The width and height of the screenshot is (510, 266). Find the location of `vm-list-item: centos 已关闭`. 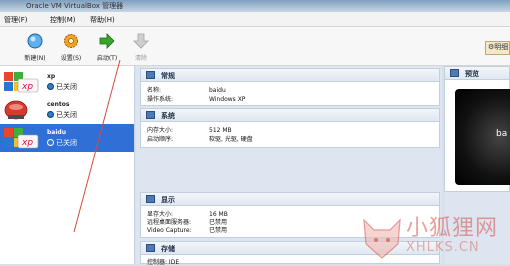

vm-list-item: centos 已关闭 is located at coordinates (67, 110).